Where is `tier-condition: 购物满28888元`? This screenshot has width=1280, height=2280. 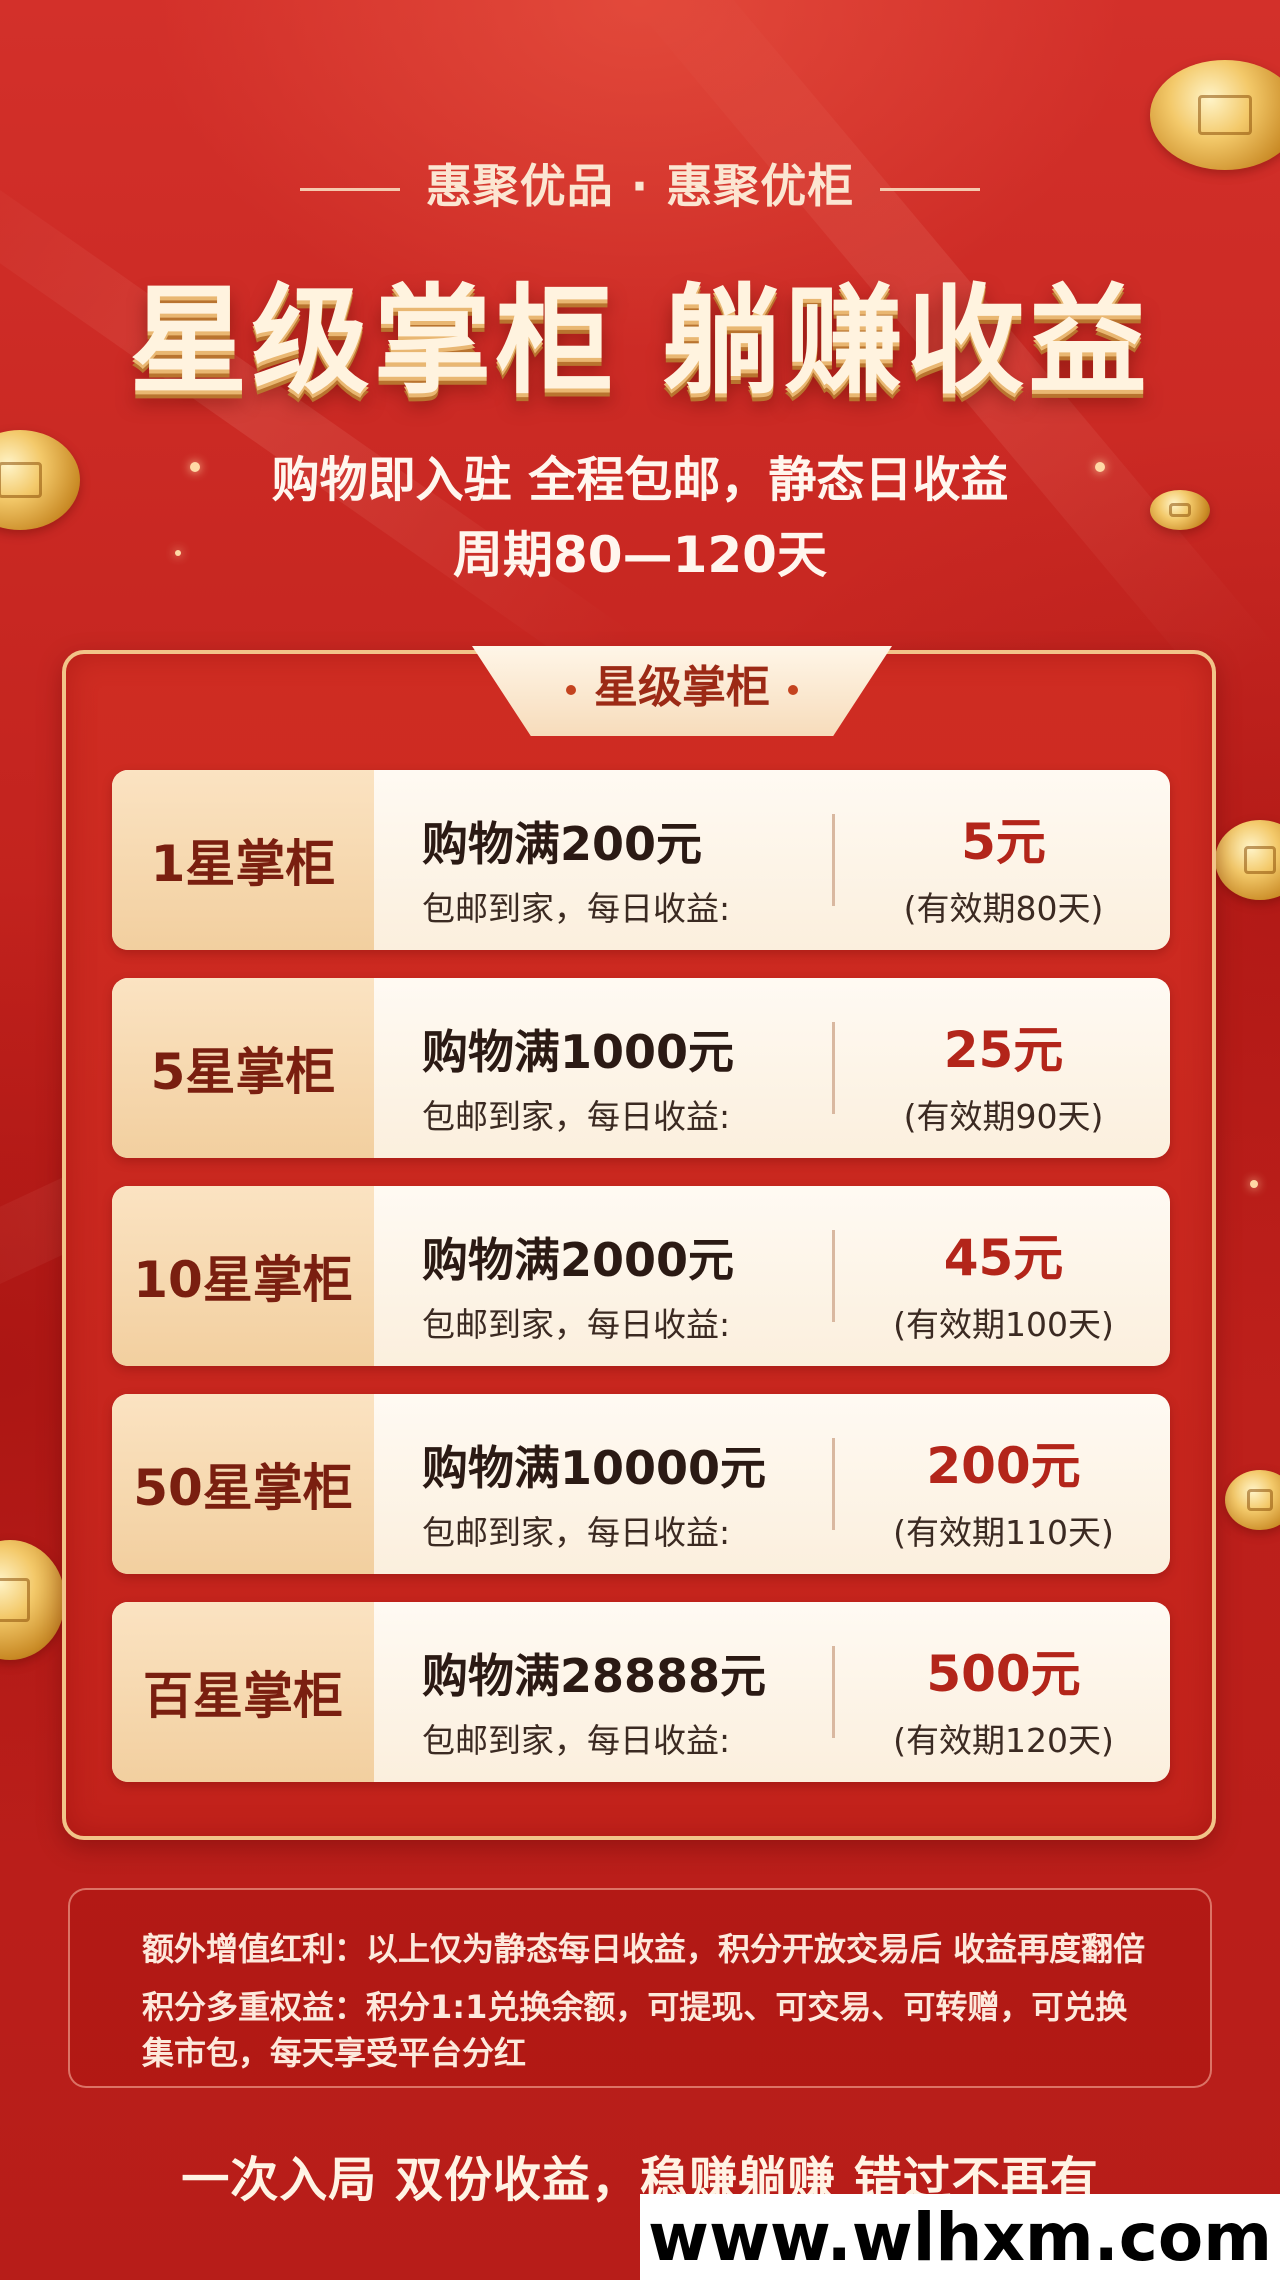
tier-condition: 购物满28888元 is located at coordinates (594, 1676).